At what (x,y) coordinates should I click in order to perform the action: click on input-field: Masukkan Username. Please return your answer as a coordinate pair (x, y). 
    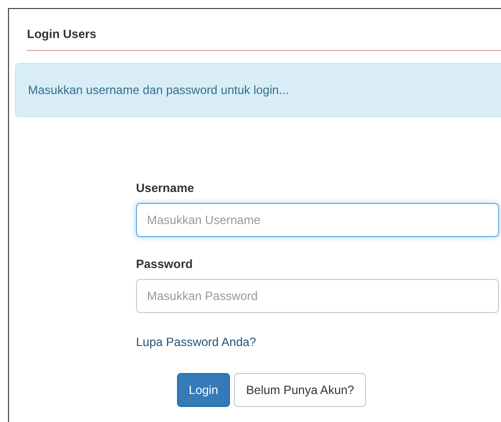
    Looking at the image, I should click on (317, 220).